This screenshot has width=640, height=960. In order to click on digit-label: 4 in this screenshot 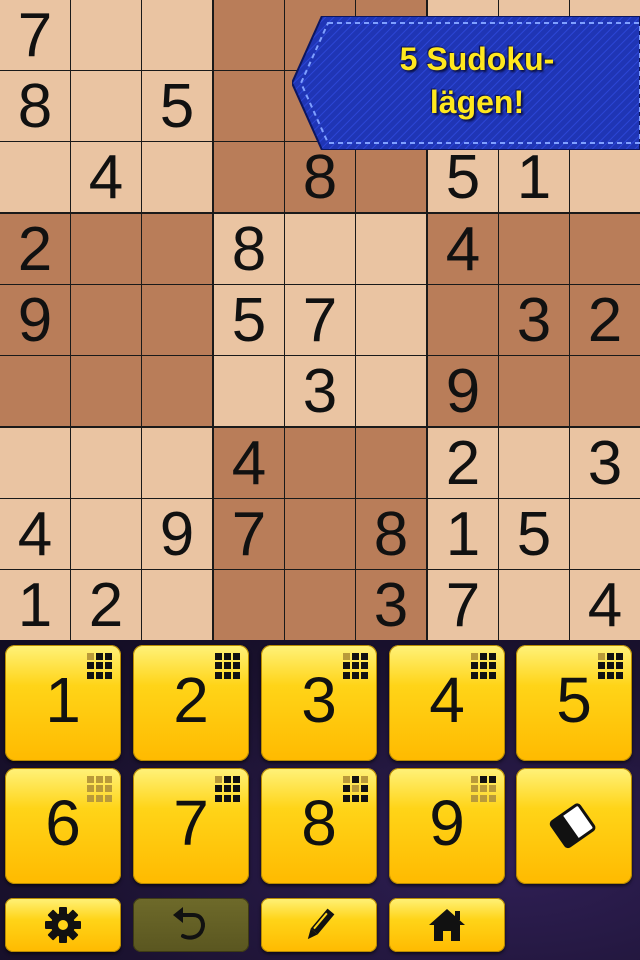, I will do `click(447, 700)`.